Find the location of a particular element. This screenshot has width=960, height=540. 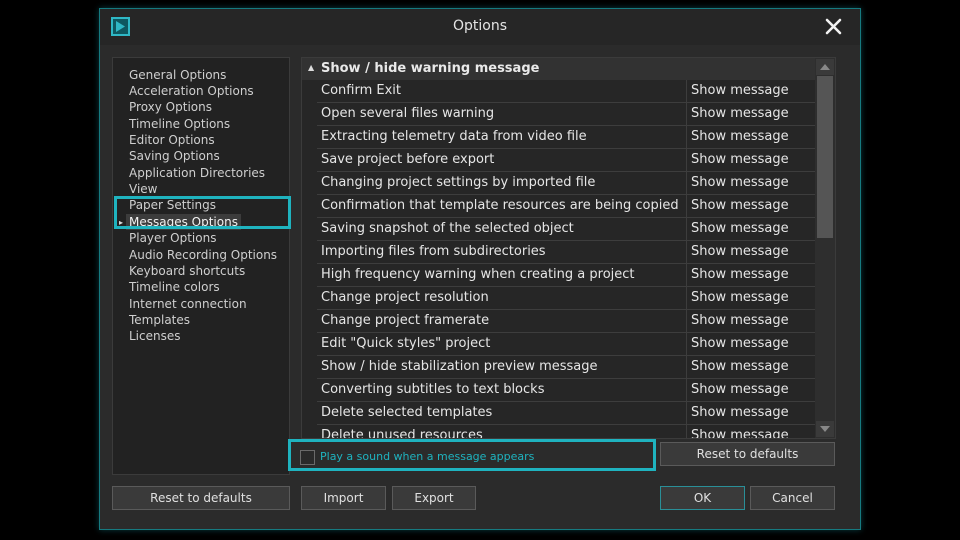

table-scrollbar is located at coordinates (825, 248).